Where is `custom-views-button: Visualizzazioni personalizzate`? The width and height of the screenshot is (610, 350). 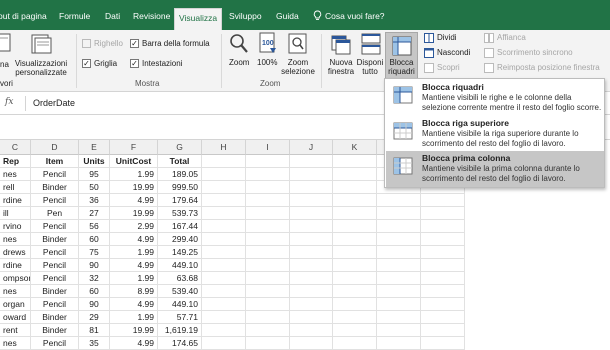
custom-views-button: Visualizzazioni personalizzate is located at coordinates (41, 68).